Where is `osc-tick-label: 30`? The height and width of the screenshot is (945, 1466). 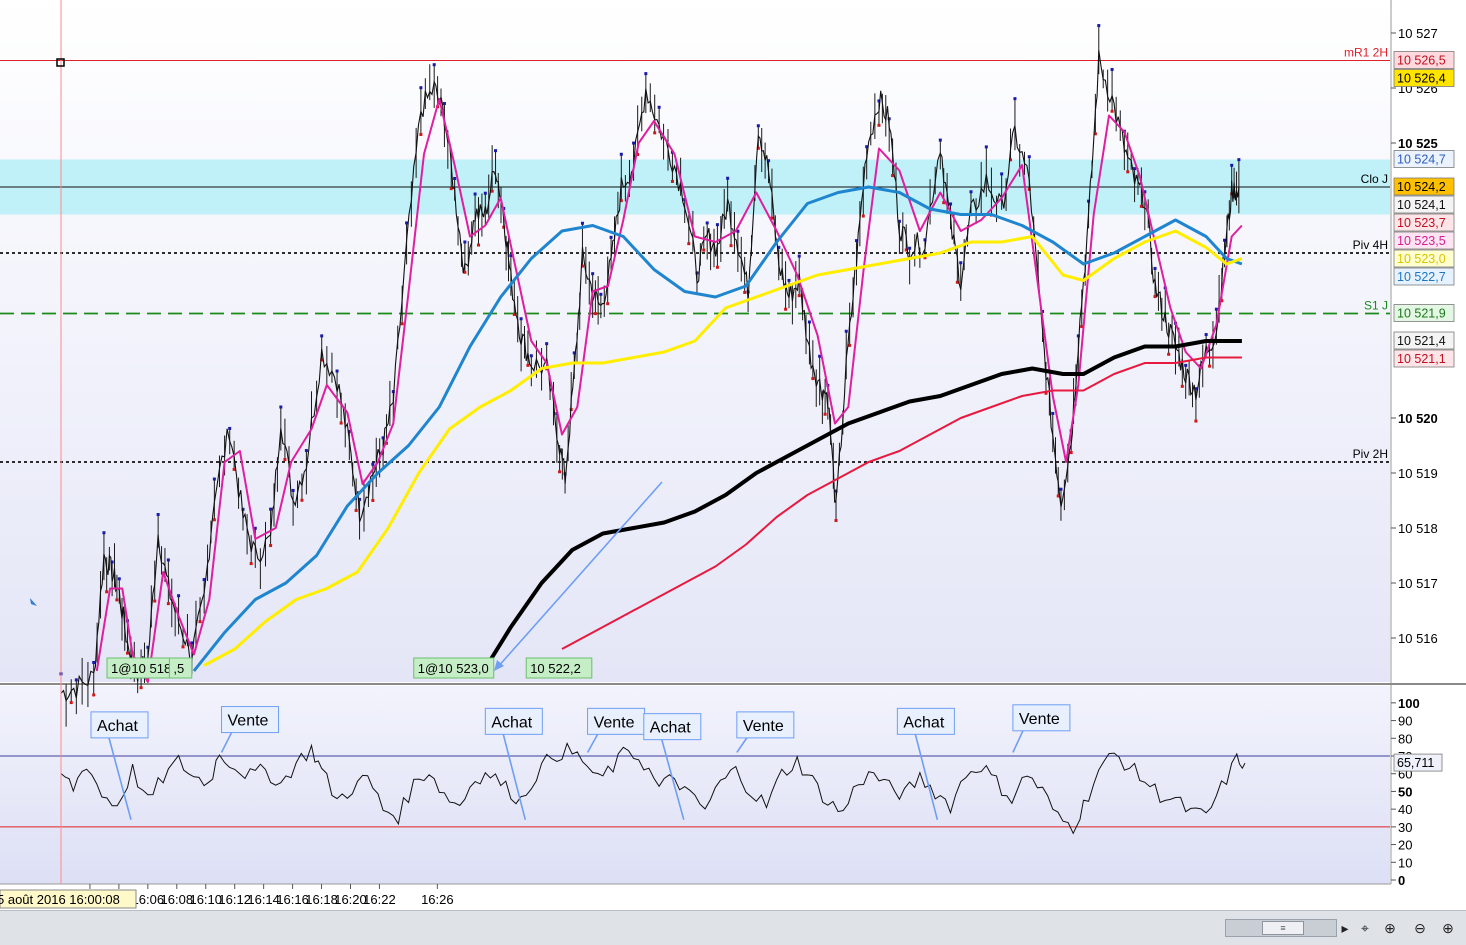
osc-tick-label: 30 is located at coordinates (1405, 827).